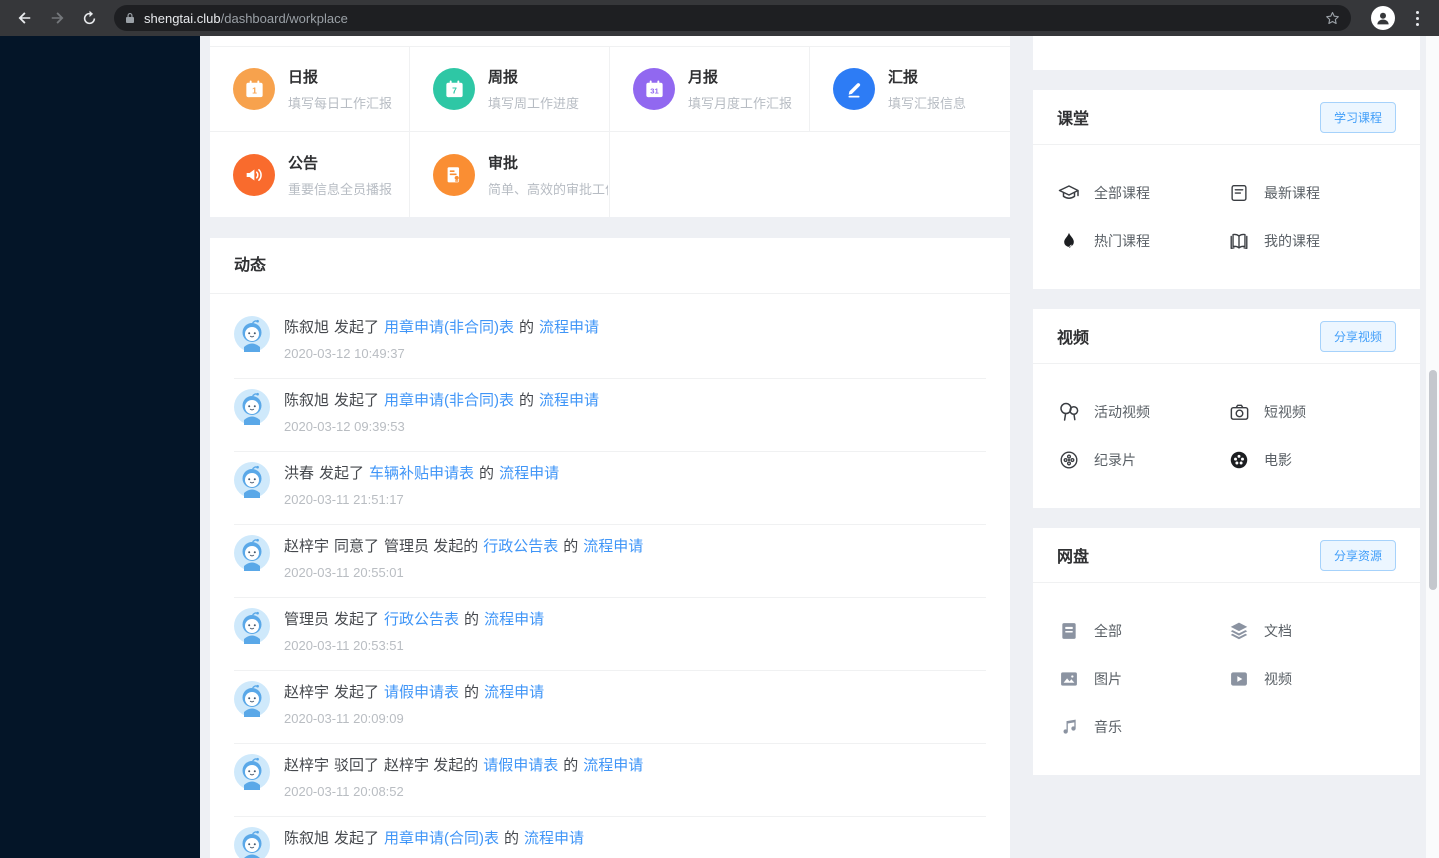  What do you see at coordinates (1069, 193) in the screenshot?
I see `graduation-cap-icon` at bounding box center [1069, 193].